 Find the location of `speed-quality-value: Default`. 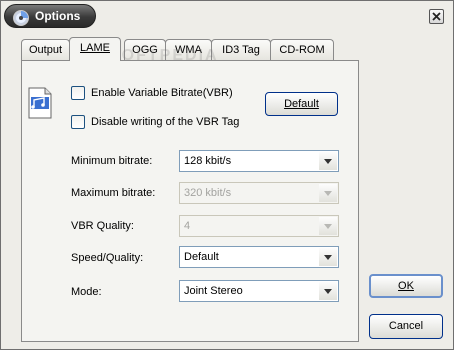

speed-quality-value: Default is located at coordinates (201, 257).